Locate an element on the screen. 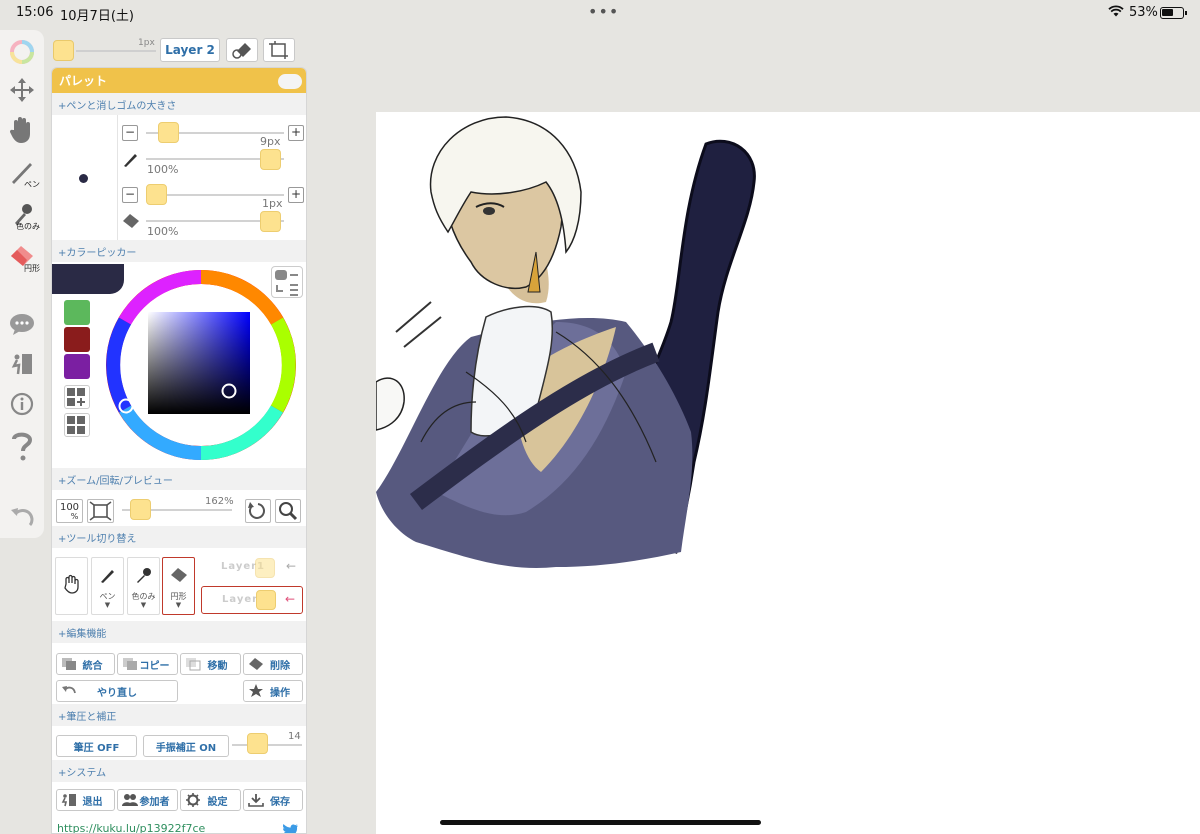 Image resolution: width=1200 pixels, height=834 pixels. operate-label: 操作 is located at coordinates (280, 693).